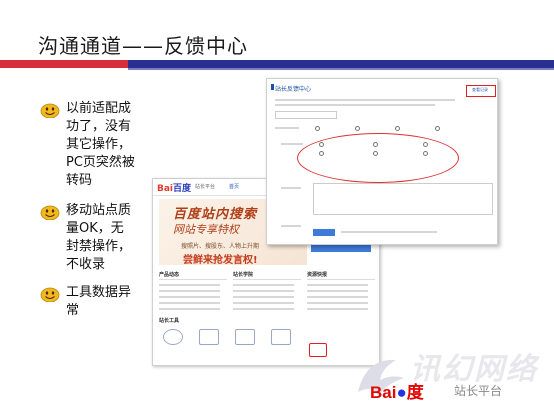 This screenshot has height=415, width=554. Describe the element at coordinates (215, 214) in the screenshot. I see `banner-calligraphy: 百度站内搜索` at that location.